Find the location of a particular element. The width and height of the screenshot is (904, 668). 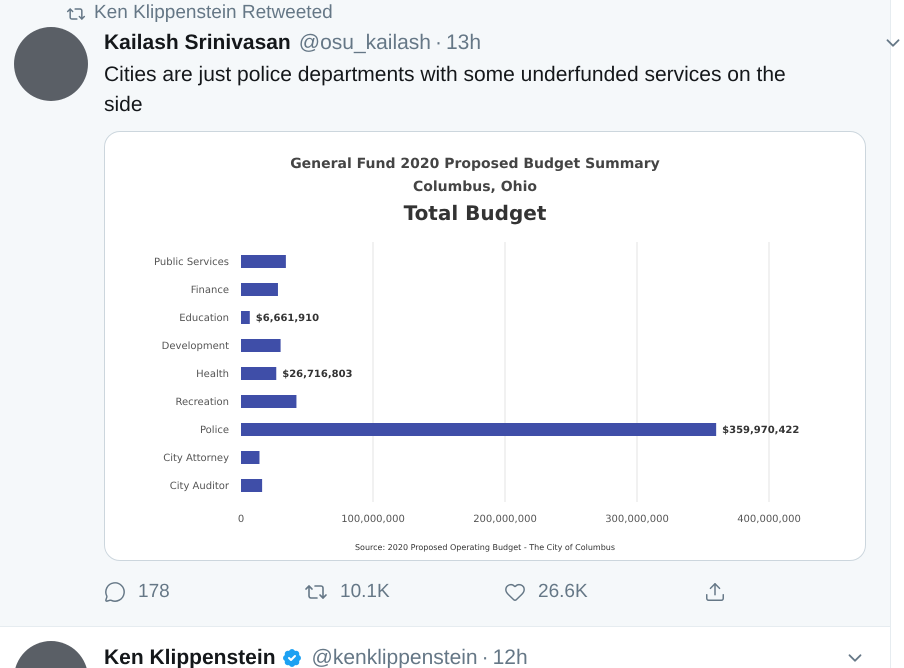

category-label: Public Services is located at coordinates (191, 262).